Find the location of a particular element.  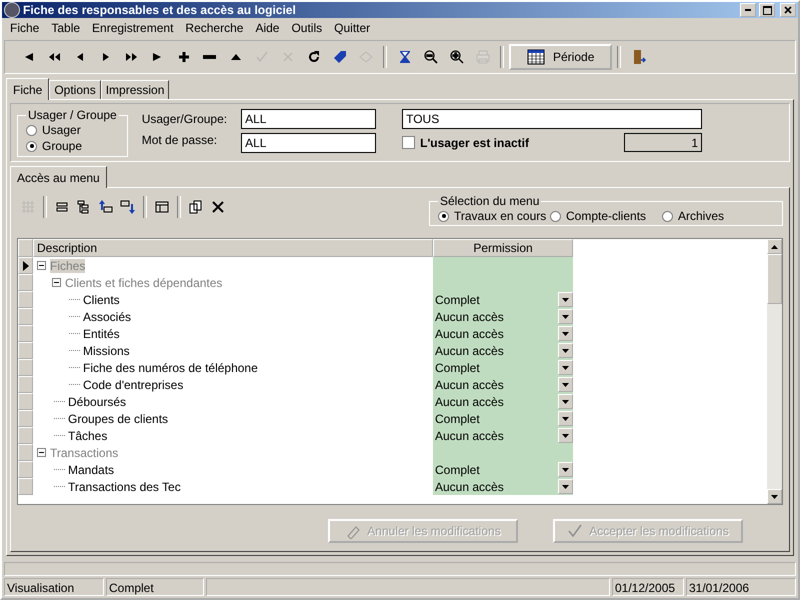

copy-icon is located at coordinates (196, 207).